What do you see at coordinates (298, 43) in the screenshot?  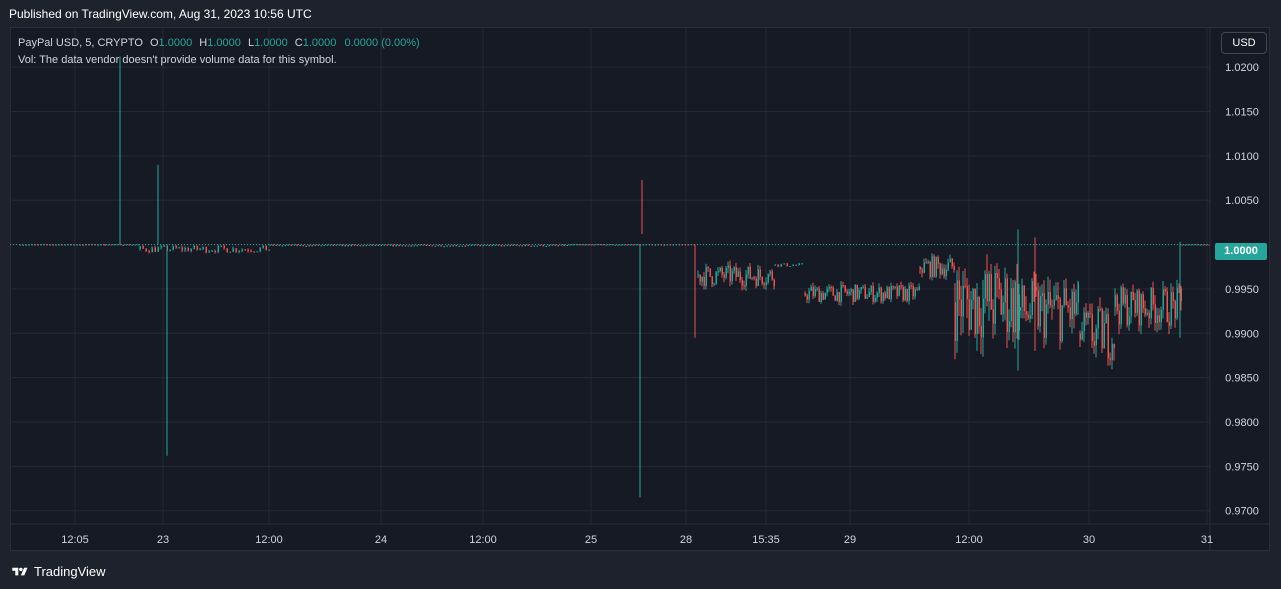 I see `close-label: C` at bounding box center [298, 43].